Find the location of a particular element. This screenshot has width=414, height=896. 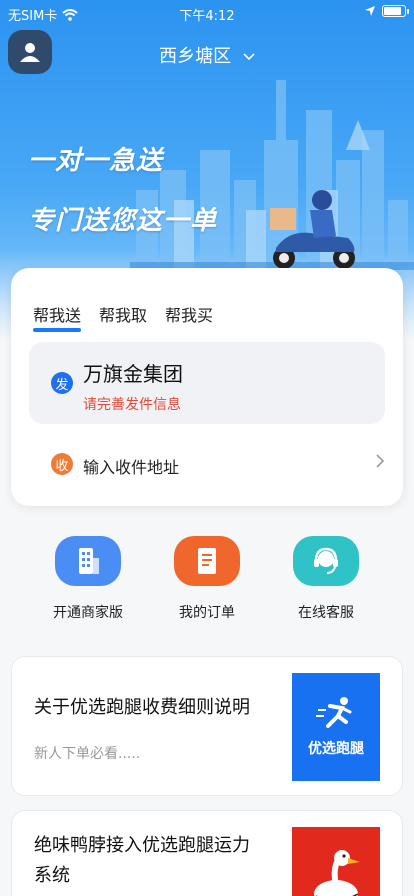

status-right is located at coordinates (386, 11).